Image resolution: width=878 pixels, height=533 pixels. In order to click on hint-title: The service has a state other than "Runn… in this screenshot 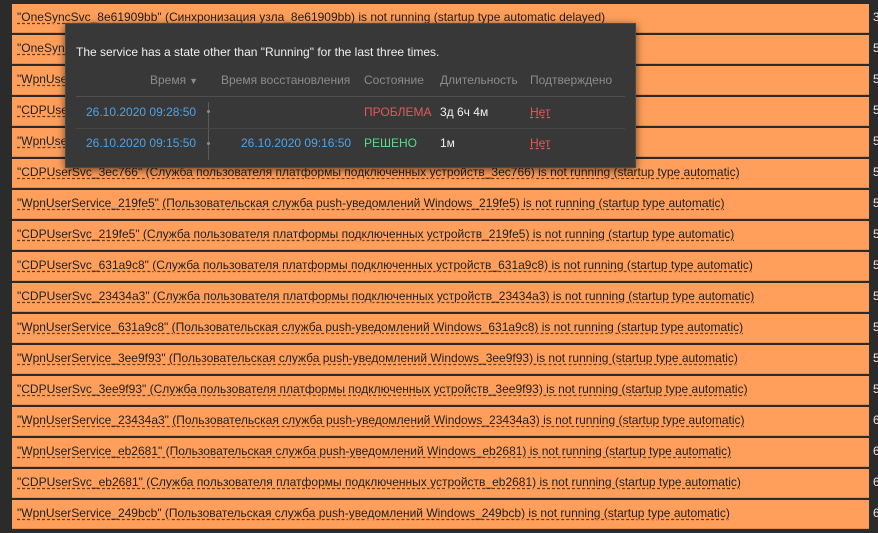, I will do `click(258, 52)`.